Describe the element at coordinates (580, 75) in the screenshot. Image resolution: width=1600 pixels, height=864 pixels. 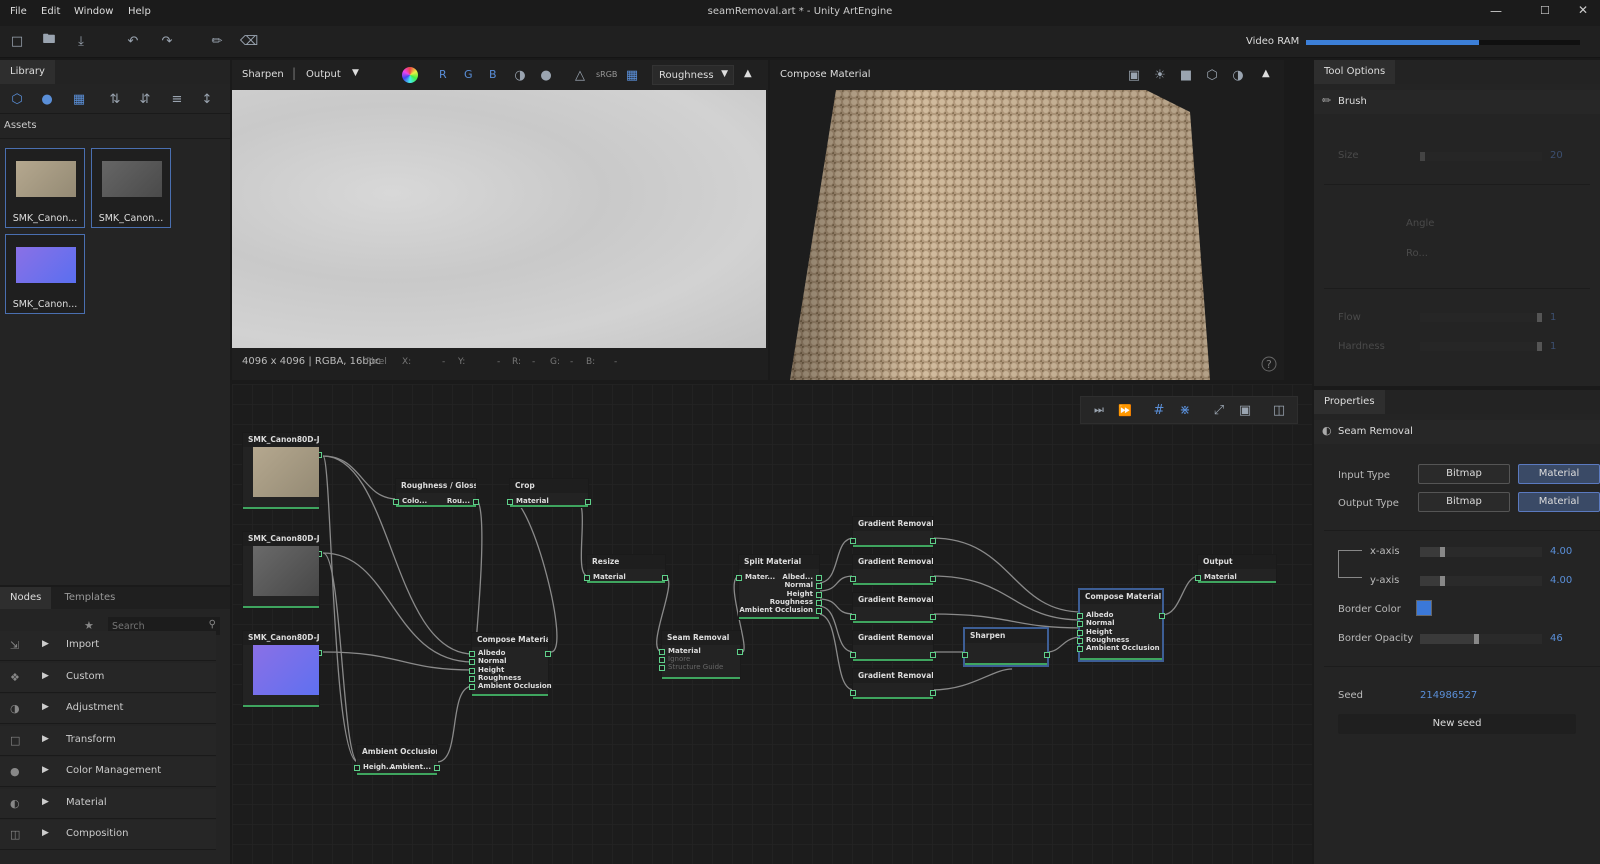
I see `histogram-icon: △` at that location.